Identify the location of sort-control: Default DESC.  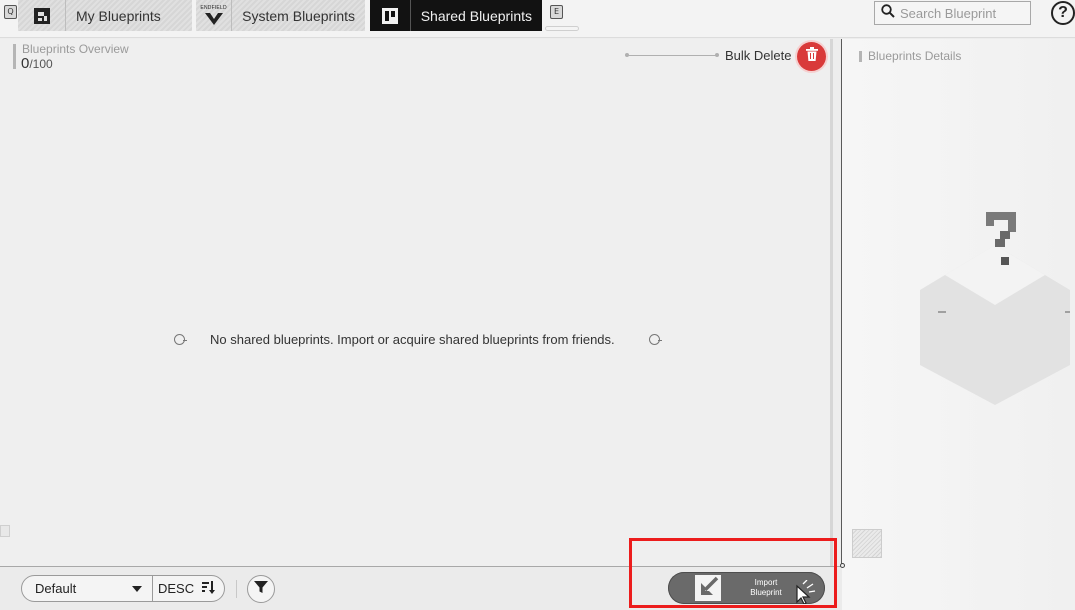
(123, 588).